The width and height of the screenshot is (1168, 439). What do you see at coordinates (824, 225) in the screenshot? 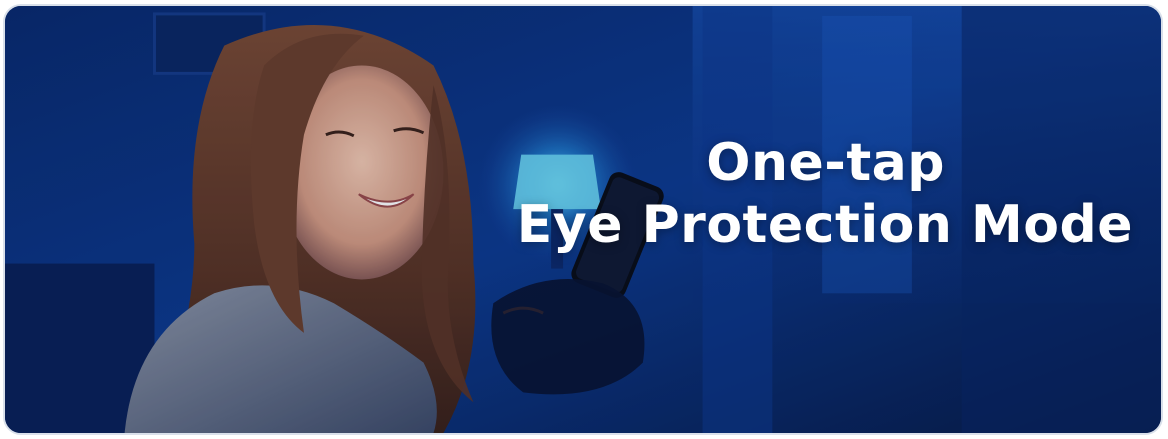
I see `headline-line-2: Eye Protection Mode` at bounding box center [824, 225].